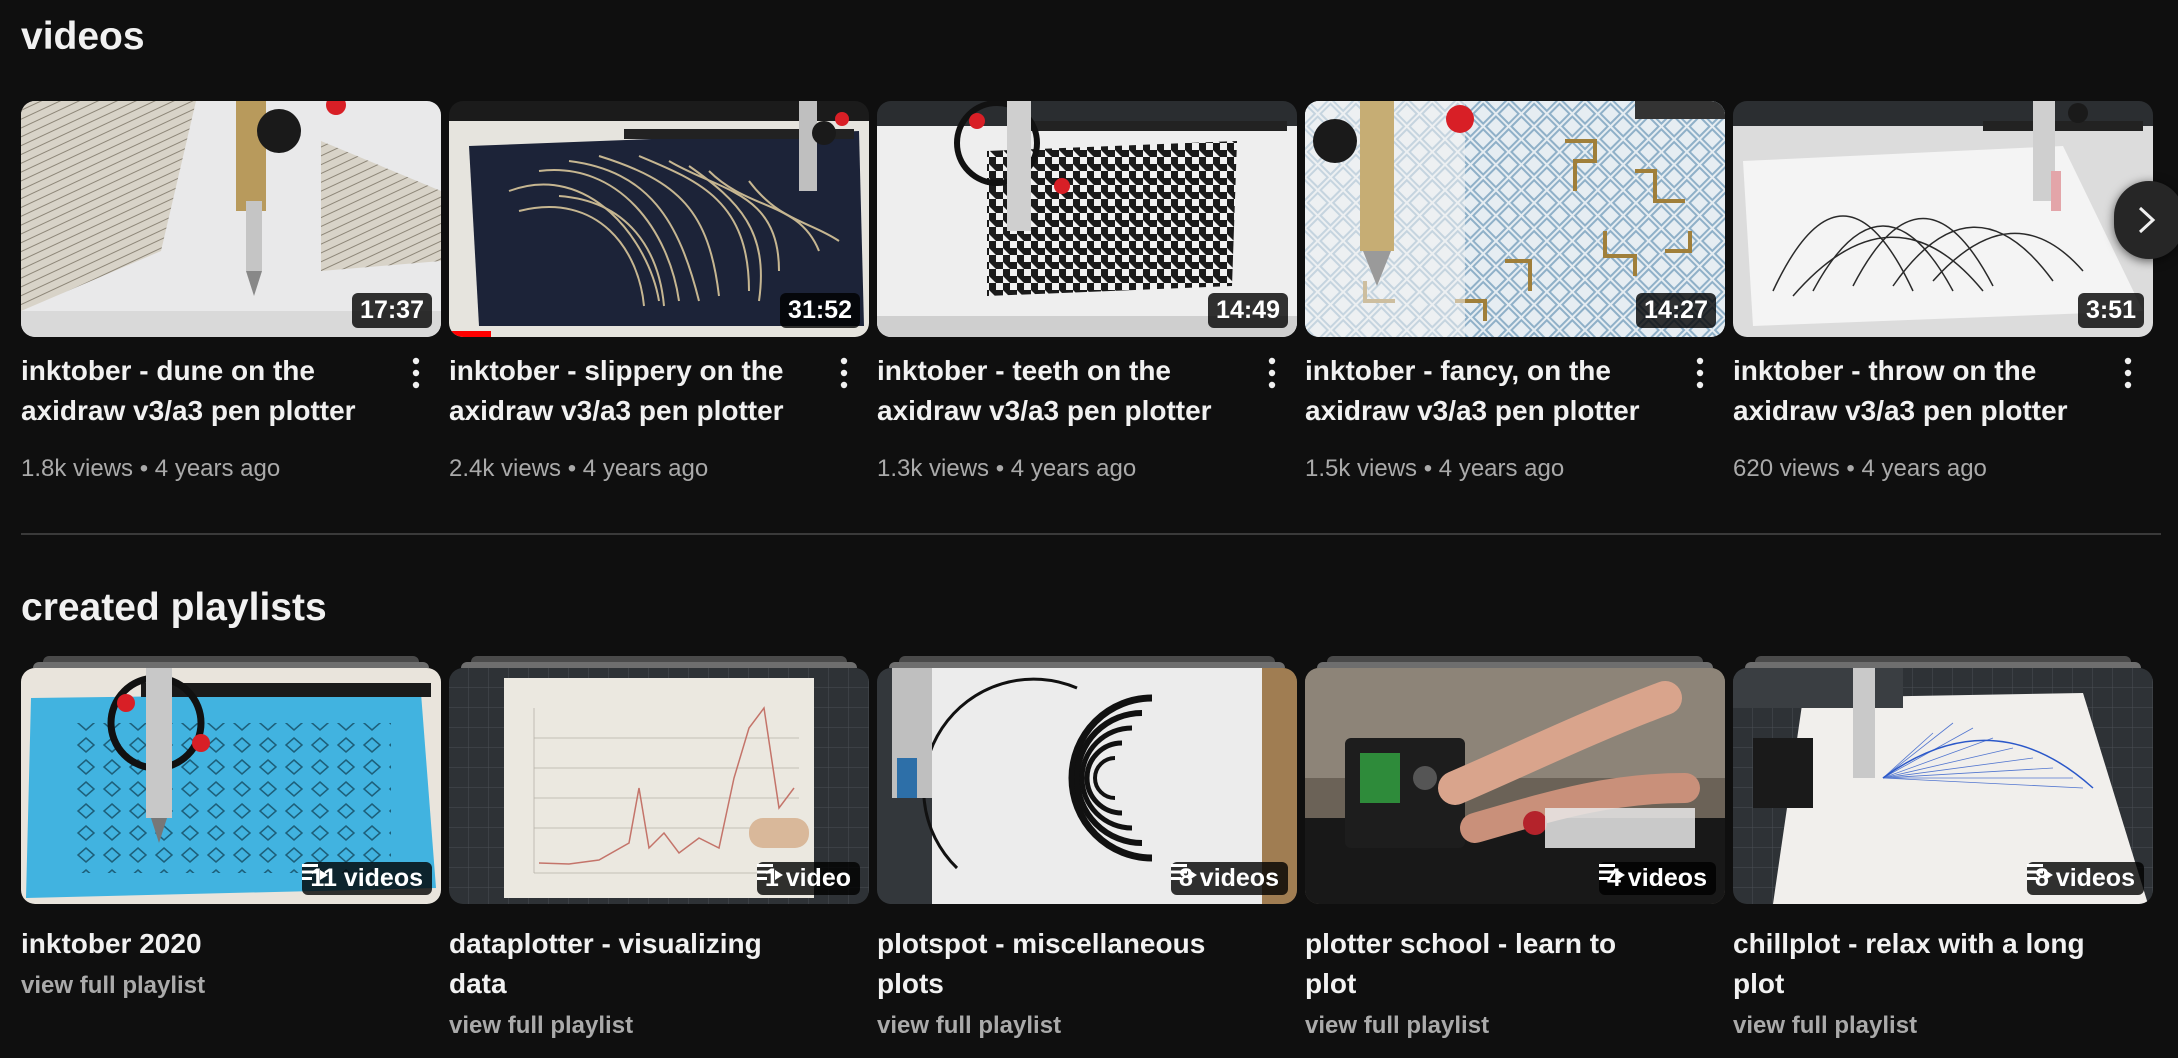  I want to click on video-duration: 17:37, so click(392, 310).